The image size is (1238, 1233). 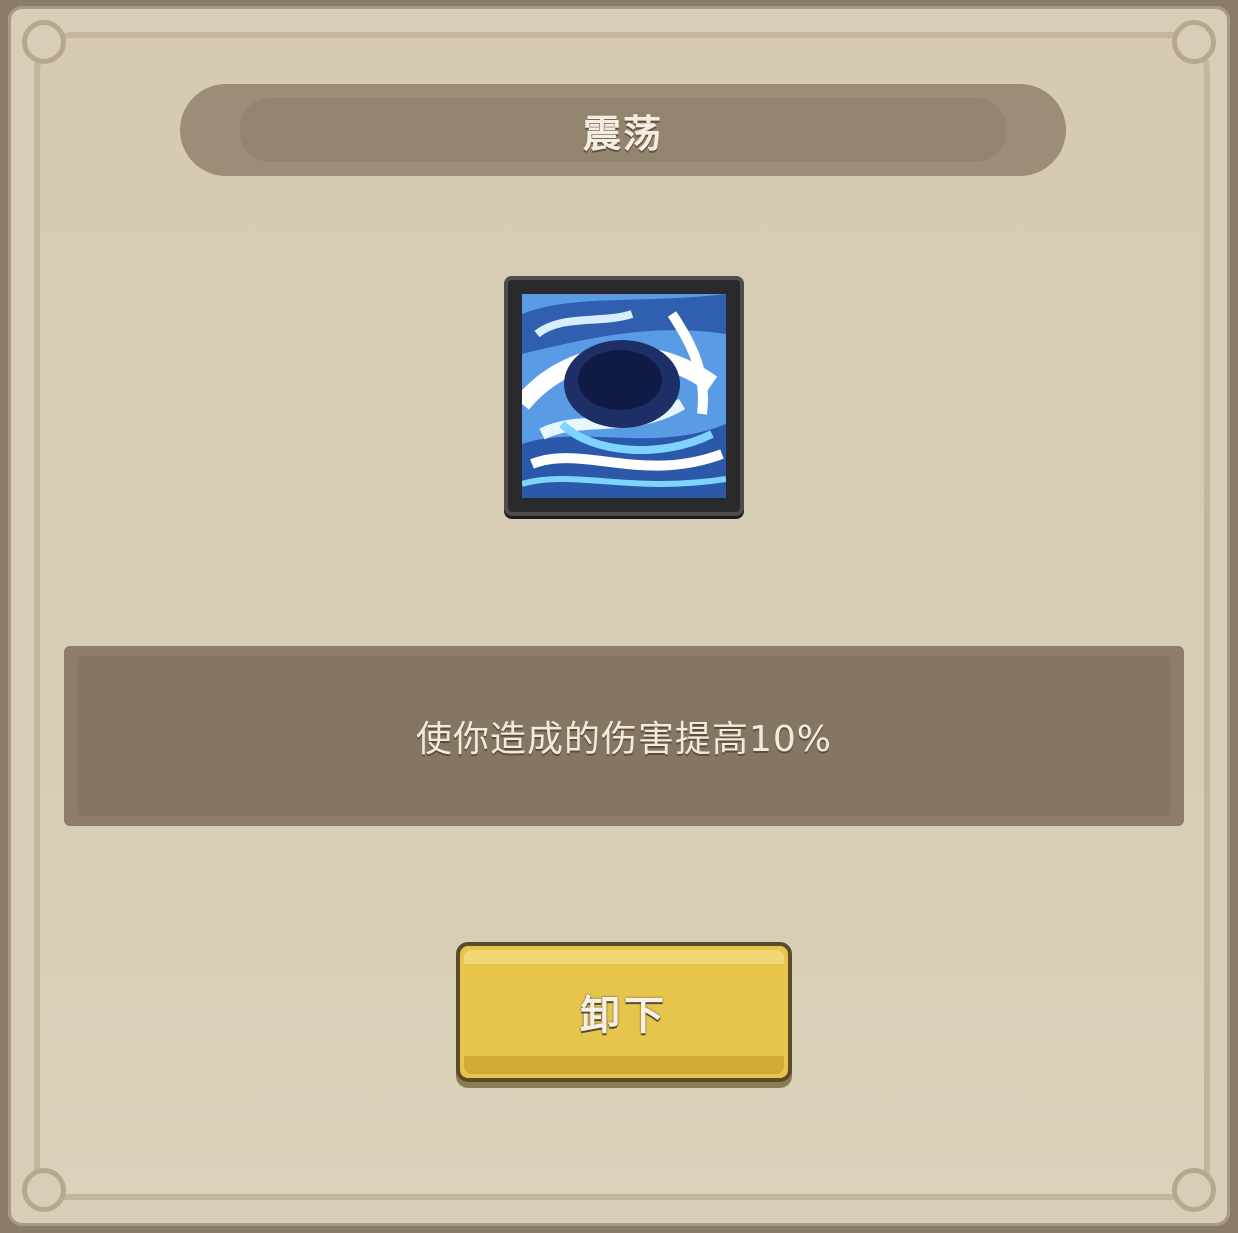 I want to click on skill-description-box: 使你造成的伤害提高10%, so click(x=624, y=736).